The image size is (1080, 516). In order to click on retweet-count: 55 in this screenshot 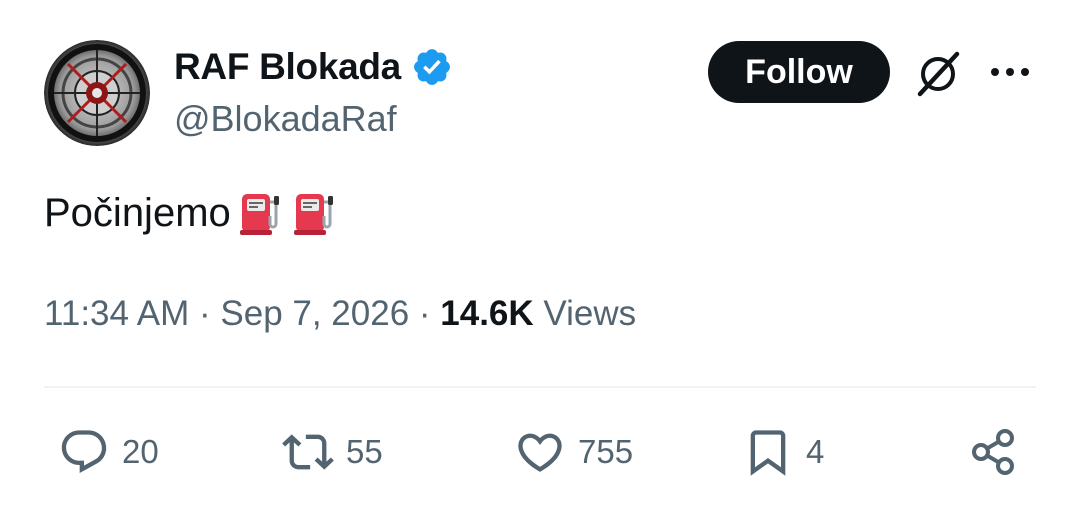, I will do `click(364, 451)`.